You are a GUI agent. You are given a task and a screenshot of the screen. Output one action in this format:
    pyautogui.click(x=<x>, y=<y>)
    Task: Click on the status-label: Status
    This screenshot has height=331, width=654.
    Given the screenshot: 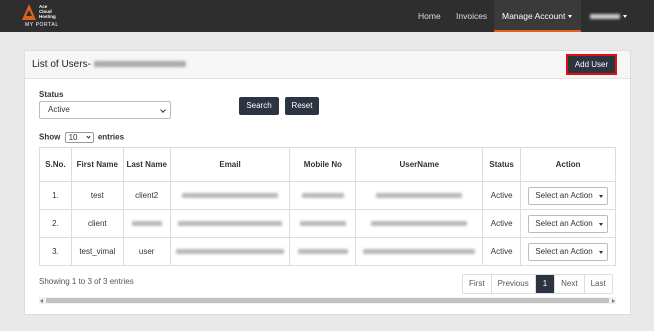 What is the action you would take?
    pyautogui.click(x=51, y=94)
    